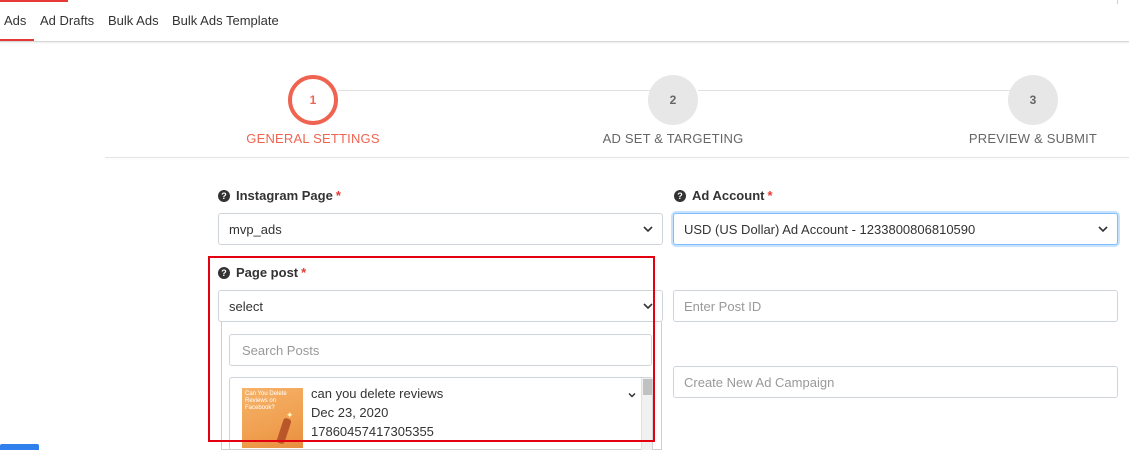 The image size is (1129, 450). What do you see at coordinates (34, 1) in the screenshot?
I see `top-accent-bar` at bounding box center [34, 1].